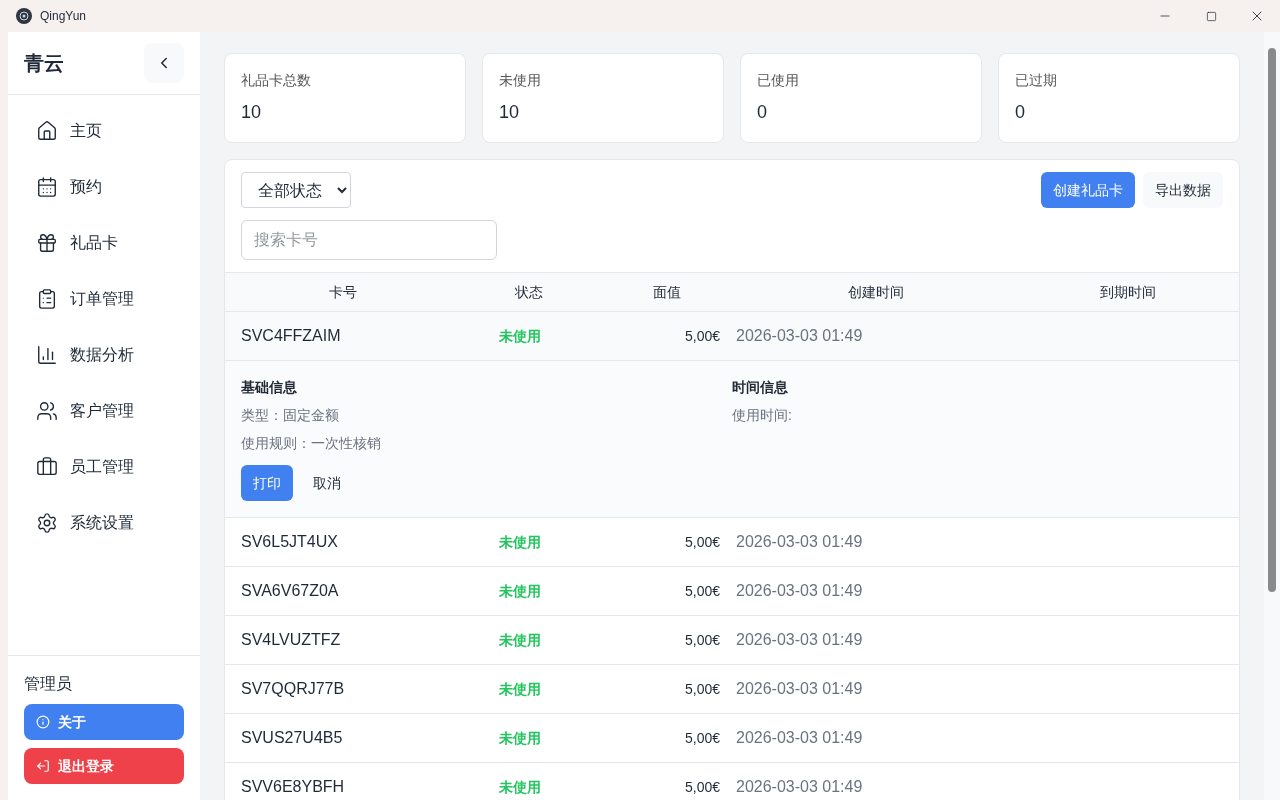  What do you see at coordinates (47, 523) in the screenshot?
I see `settings-icon` at bounding box center [47, 523].